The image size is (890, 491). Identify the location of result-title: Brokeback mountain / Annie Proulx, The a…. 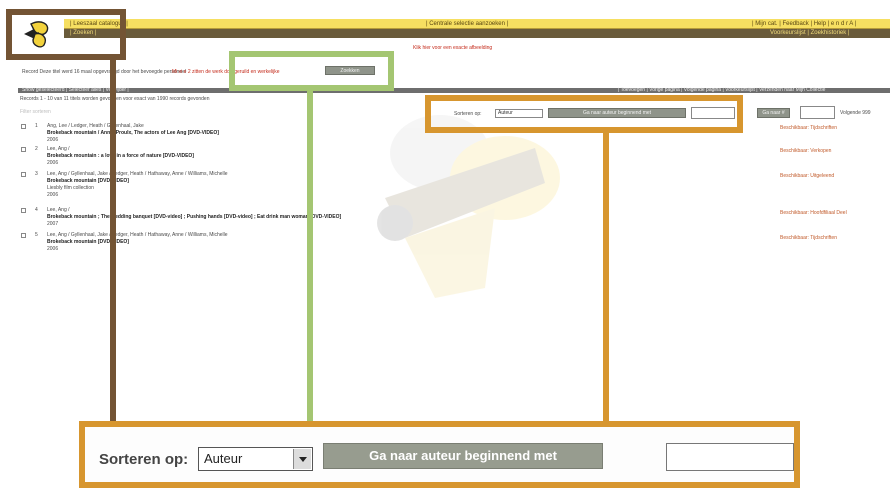
(133, 133).